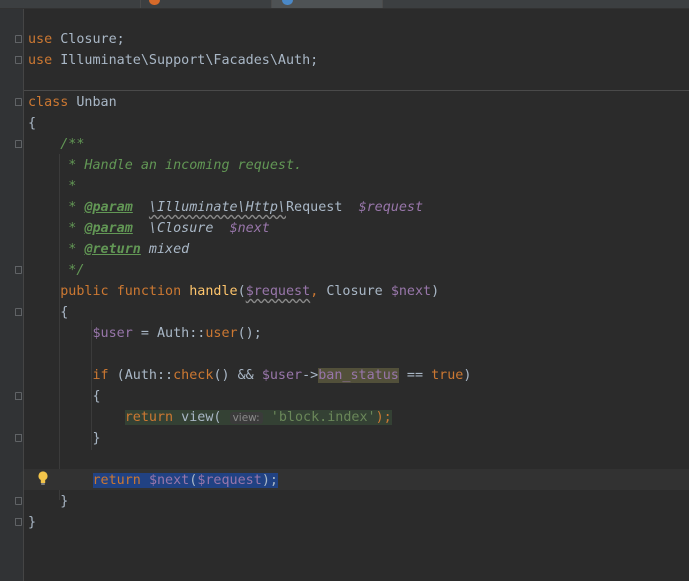 The height and width of the screenshot is (581, 689). Describe the element at coordinates (356, 90) in the screenshot. I see `method-separator` at that location.